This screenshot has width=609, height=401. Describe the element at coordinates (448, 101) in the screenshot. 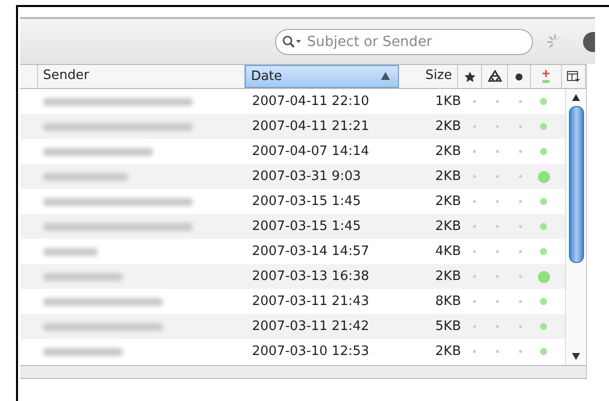

I see `size-cell-text: 1KB` at that location.